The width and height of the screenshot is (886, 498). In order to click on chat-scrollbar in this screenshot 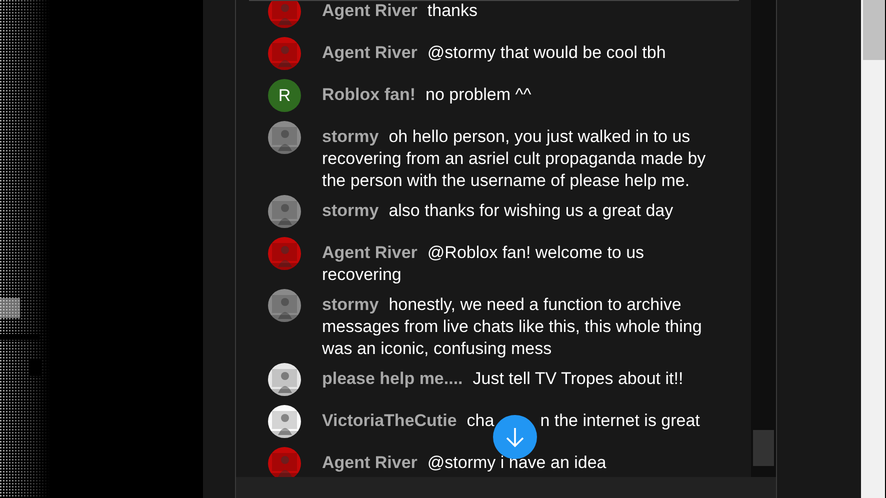, I will do `click(763, 238)`.